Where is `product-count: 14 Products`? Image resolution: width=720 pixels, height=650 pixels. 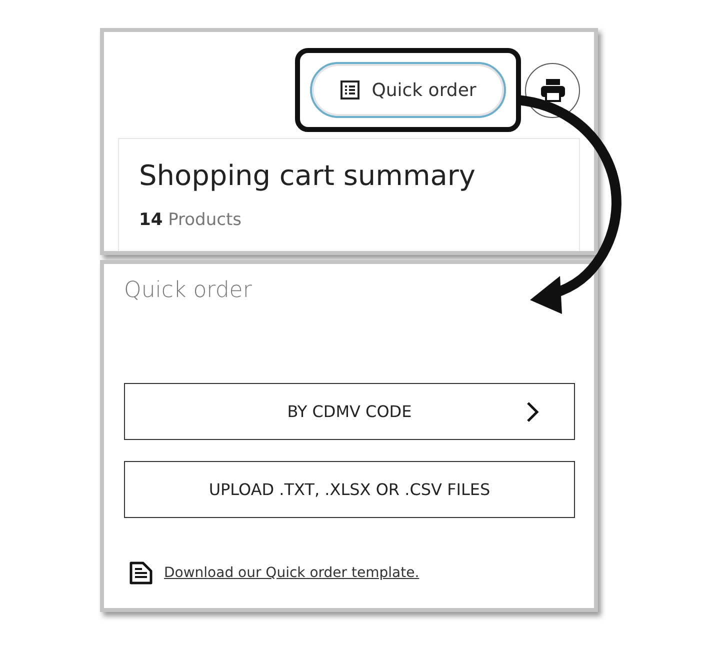
product-count: 14 Products is located at coordinates (190, 220).